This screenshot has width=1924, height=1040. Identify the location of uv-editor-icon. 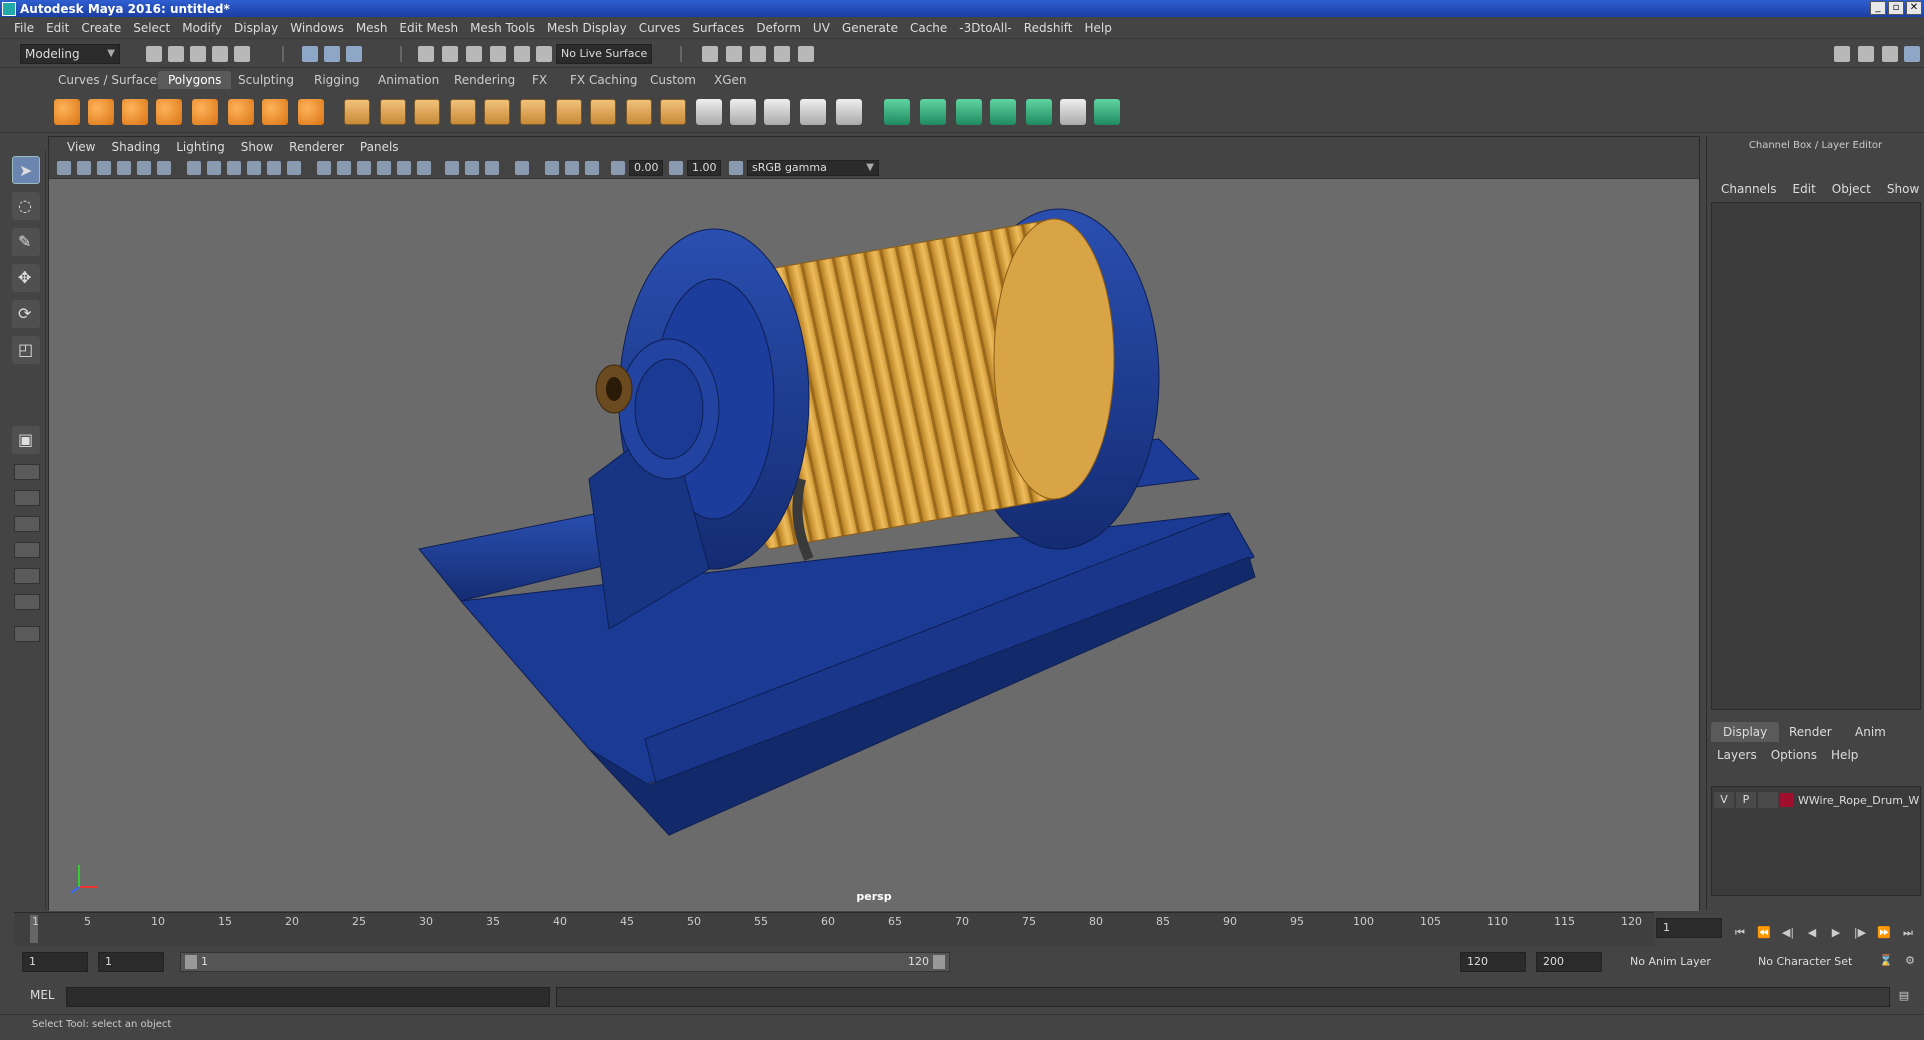
(1107, 112).